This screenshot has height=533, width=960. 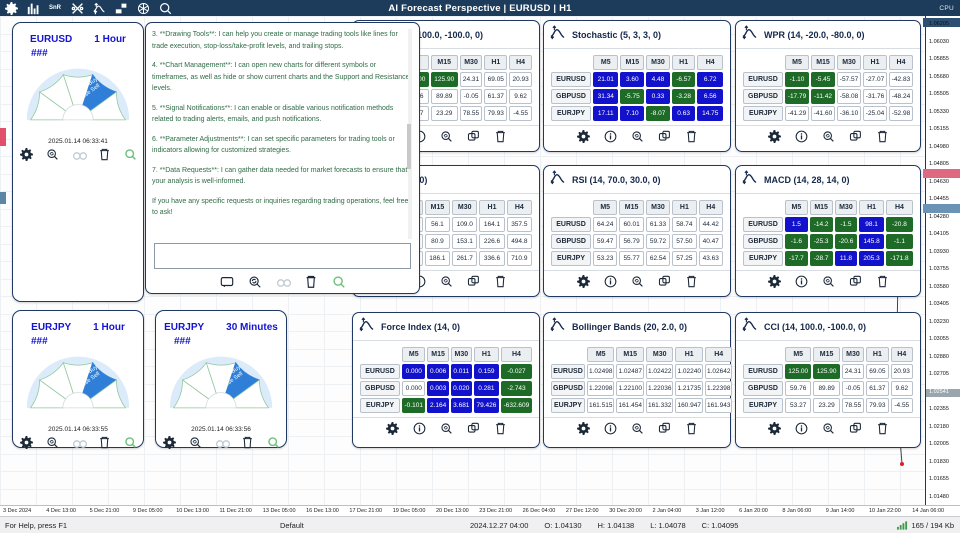 I want to click on indicator-cell: 205.3, so click(x=871, y=258).